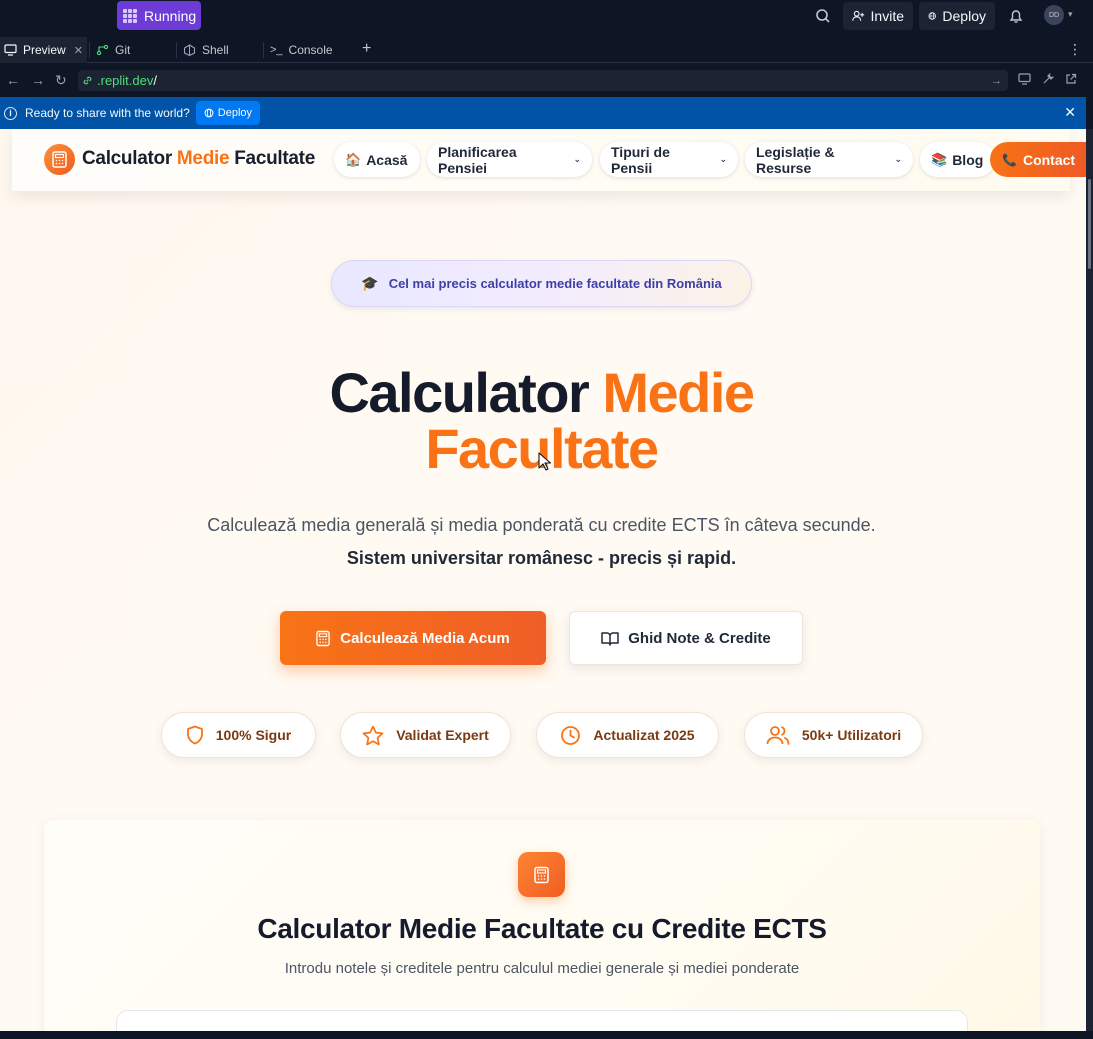 The width and height of the screenshot is (1093, 1039). I want to click on terminal-prompt-icon: >_, so click(276, 50).